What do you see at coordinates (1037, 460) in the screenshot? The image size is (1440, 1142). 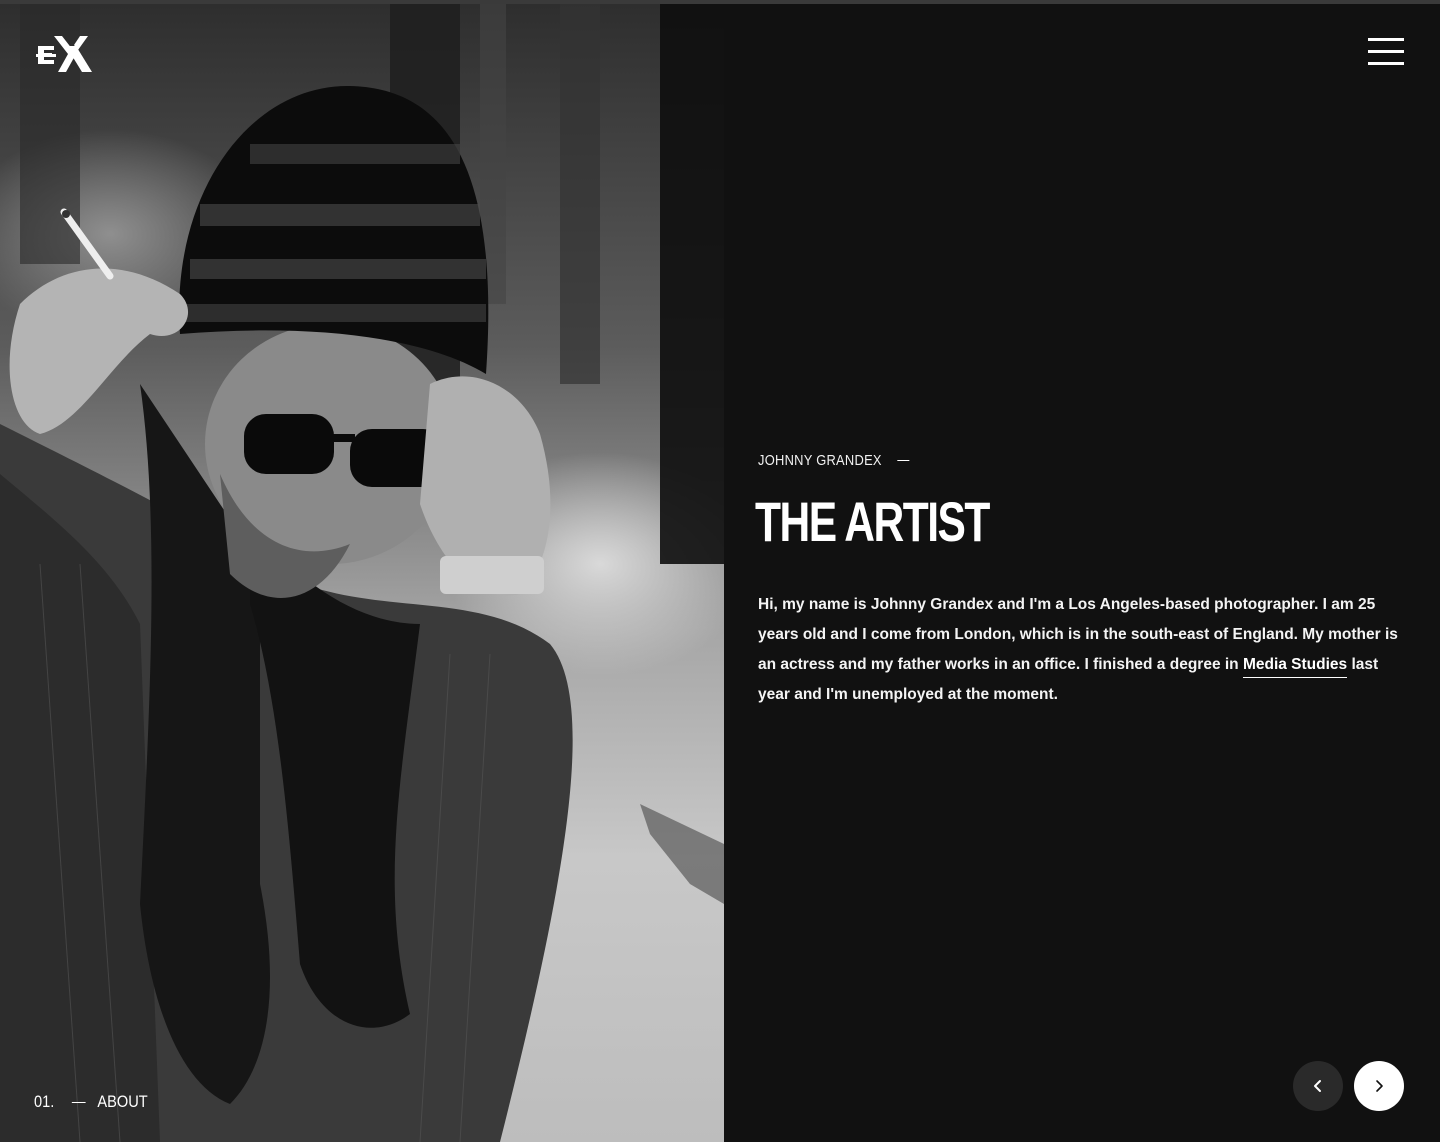 I see `artist-name-eyebrow: Johnny Grandex` at bounding box center [1037, 460].